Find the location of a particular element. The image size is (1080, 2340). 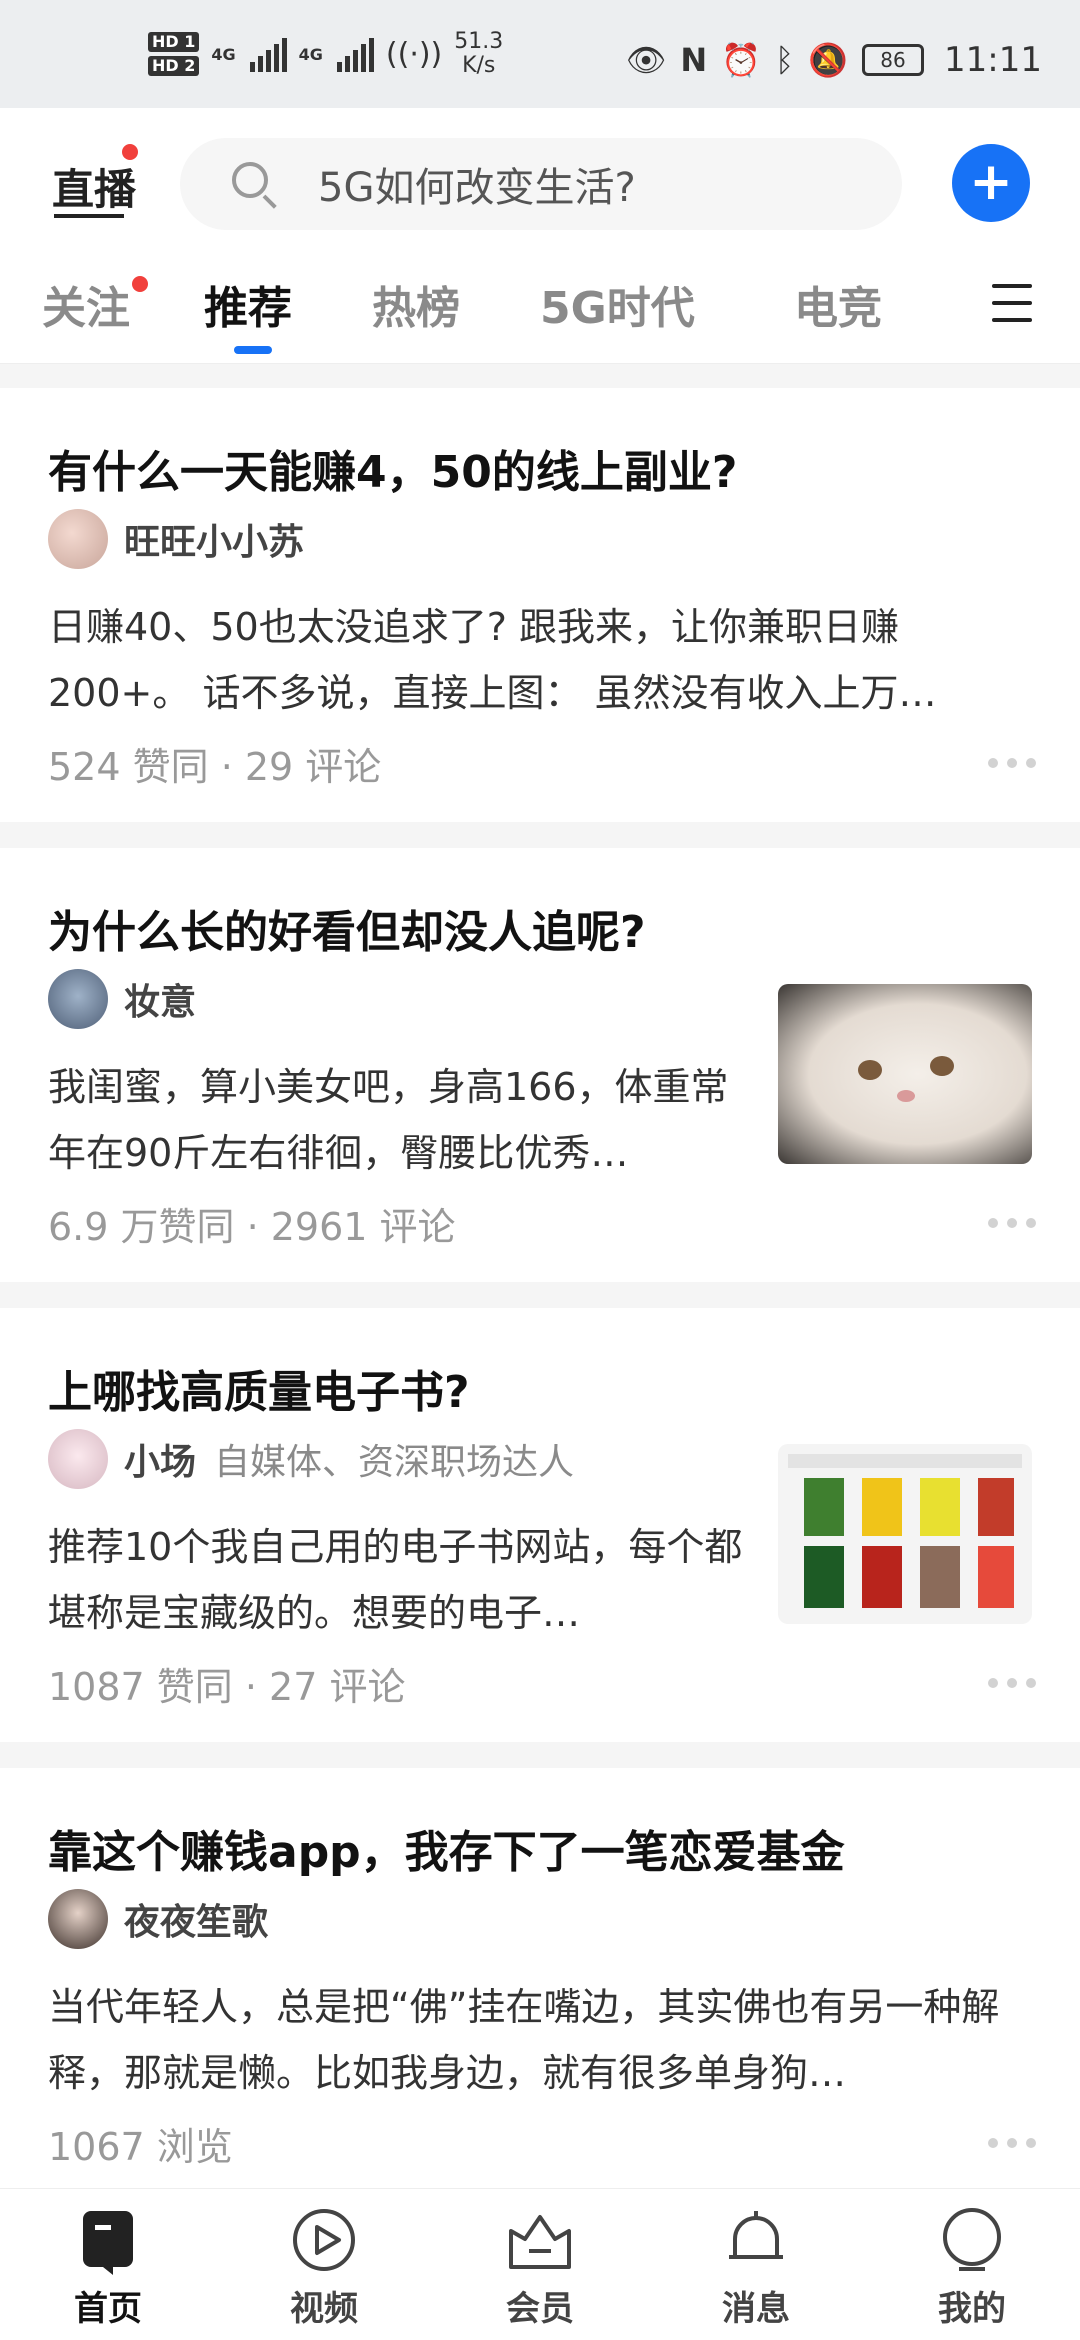

search-icon is located at coordinates (254, 184).